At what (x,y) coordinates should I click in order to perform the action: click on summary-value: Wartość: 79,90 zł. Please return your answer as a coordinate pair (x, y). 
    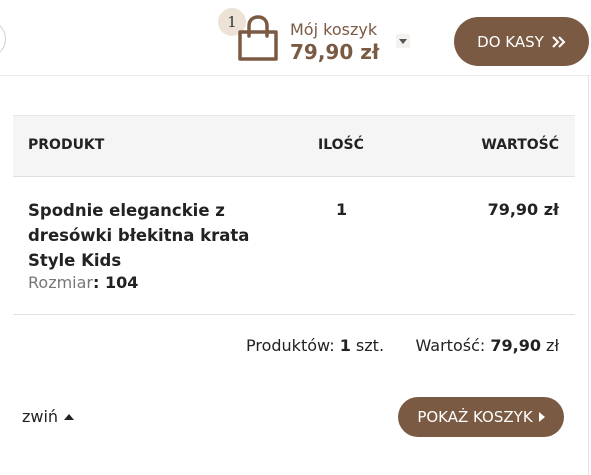
    Looking at the image, I should click on (488, 345).